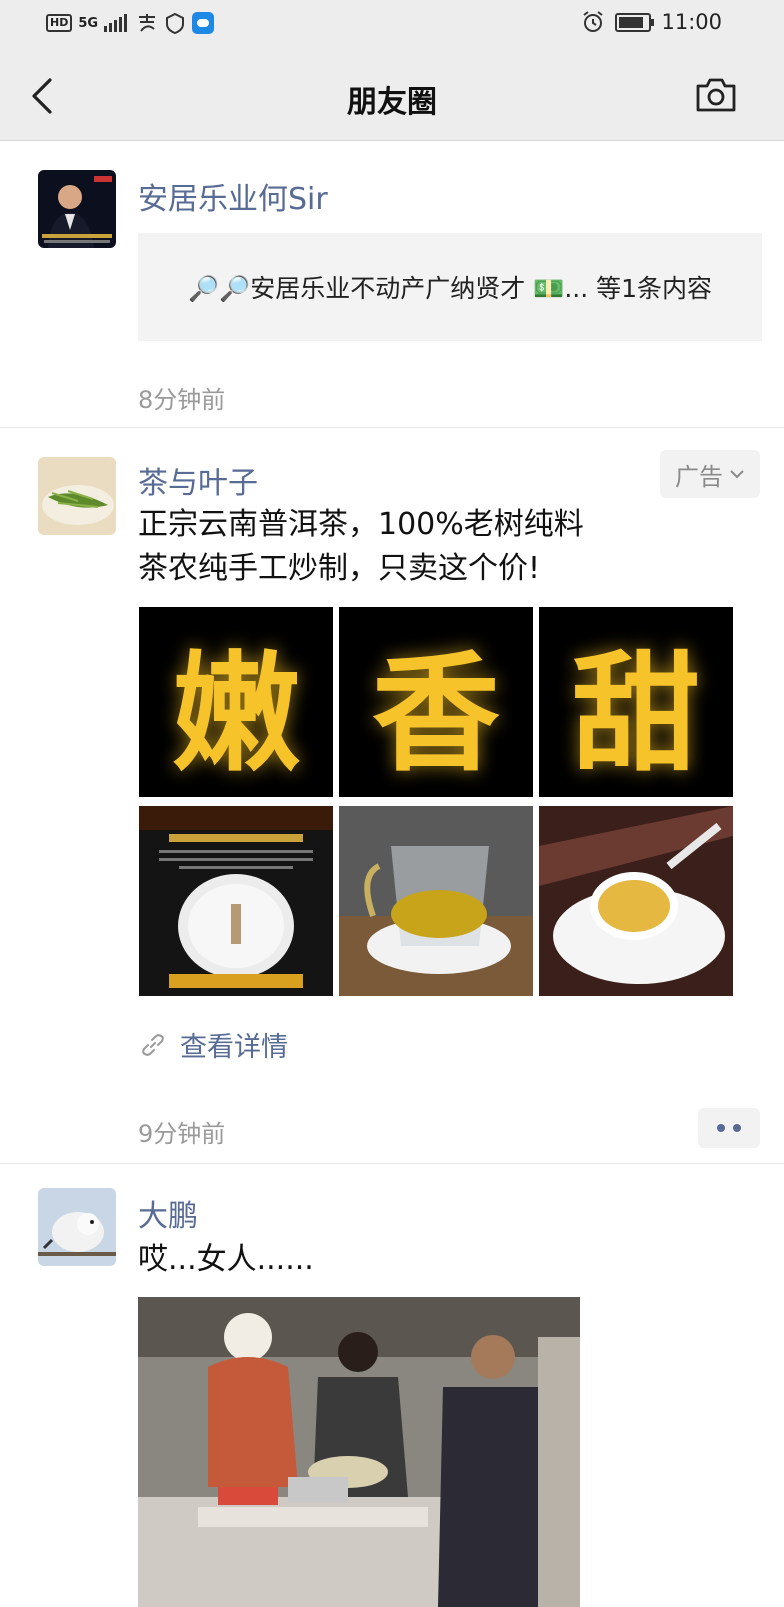 The height and width of the screenshot is (1607, 784). I want to click on grid-char: 香, so click(436, 702).